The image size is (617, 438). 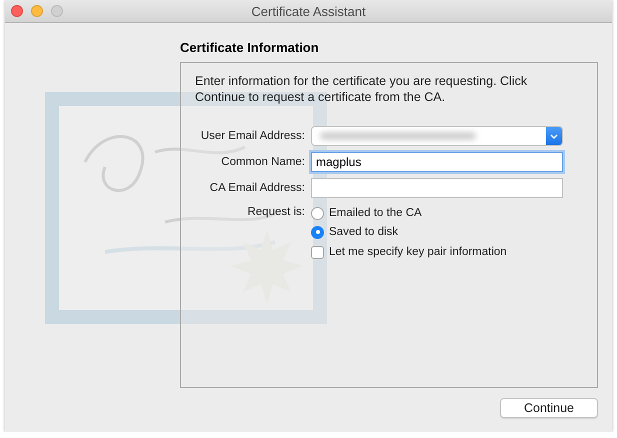 I want to click on email-dropdown, so click(x=437, y=136).